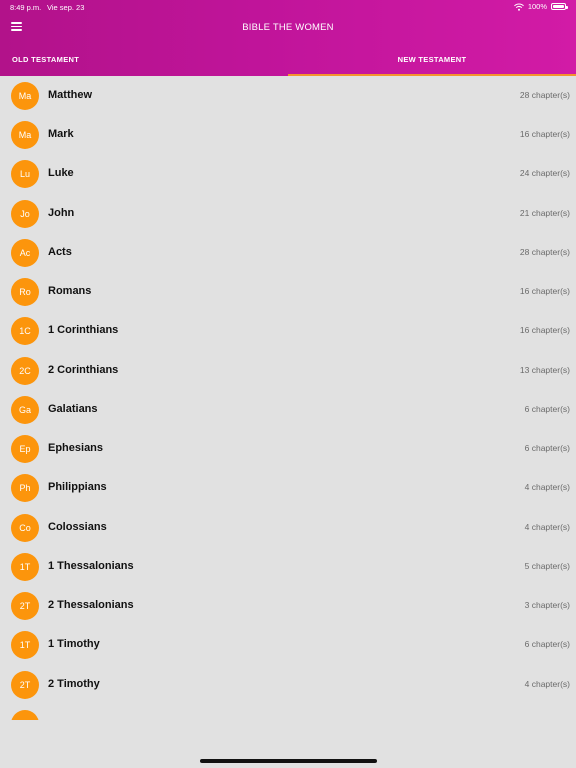  What do you see at coordinates (288, 487) in the screenshot?
I see `list-item: Ph Philippians 4 chapter(s)` at bounding box center [288, 487].